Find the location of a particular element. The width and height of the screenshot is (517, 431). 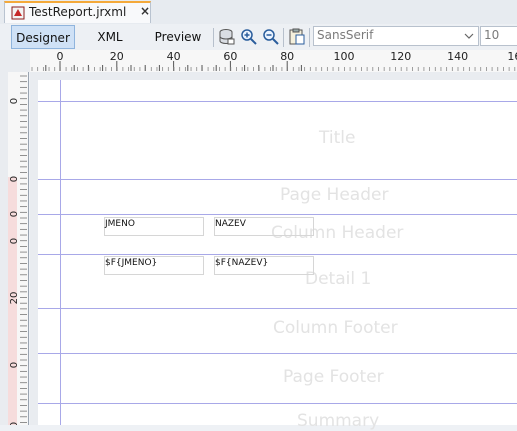

clipboard-icon is located at coordinates (297, 37).